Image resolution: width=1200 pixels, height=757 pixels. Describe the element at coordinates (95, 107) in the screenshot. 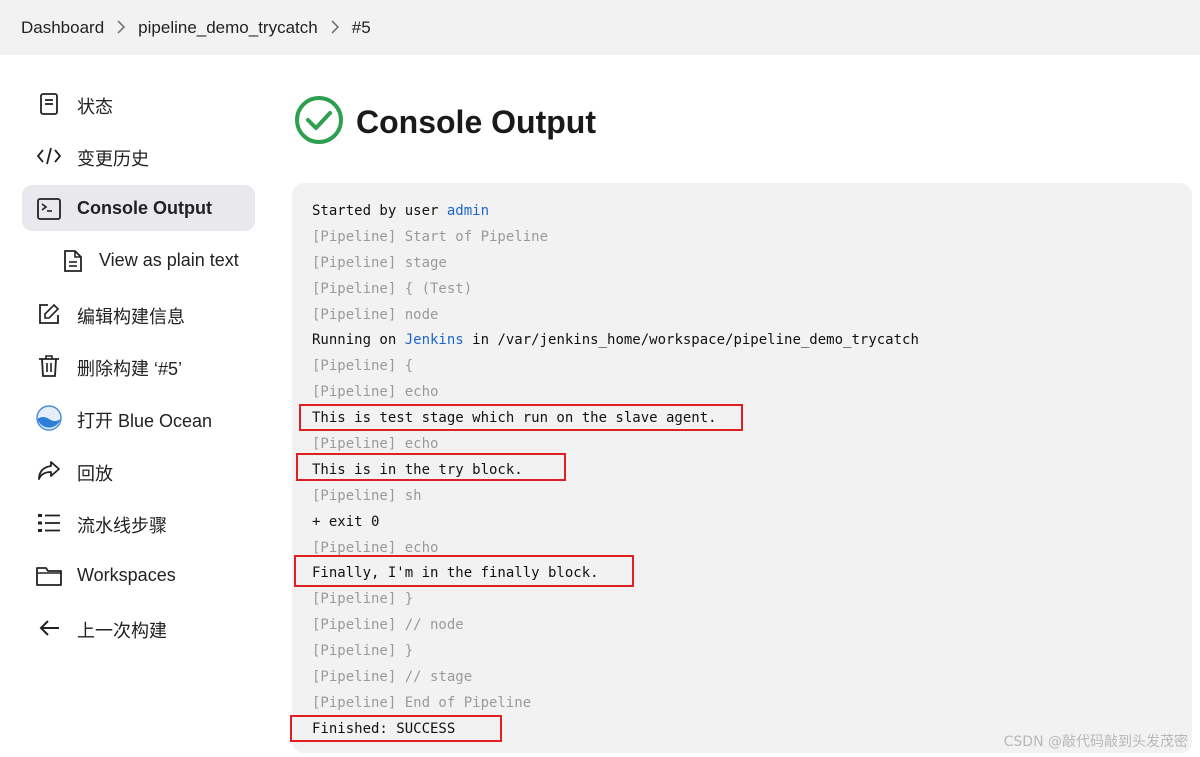

I see `sidebar-item-label: 状态` at that location.